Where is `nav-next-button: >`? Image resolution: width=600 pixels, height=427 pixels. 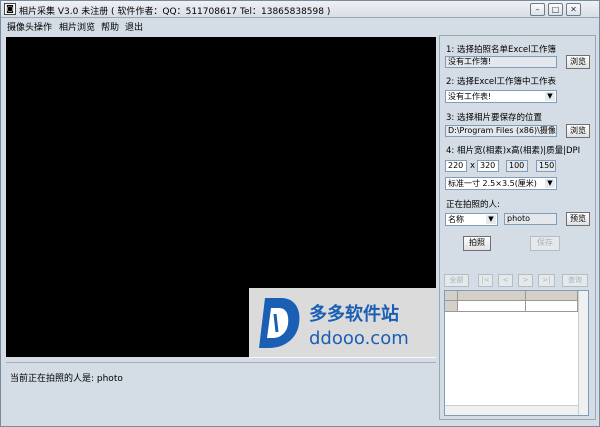
nav-next-button: > is located at coordinates (525, 280).